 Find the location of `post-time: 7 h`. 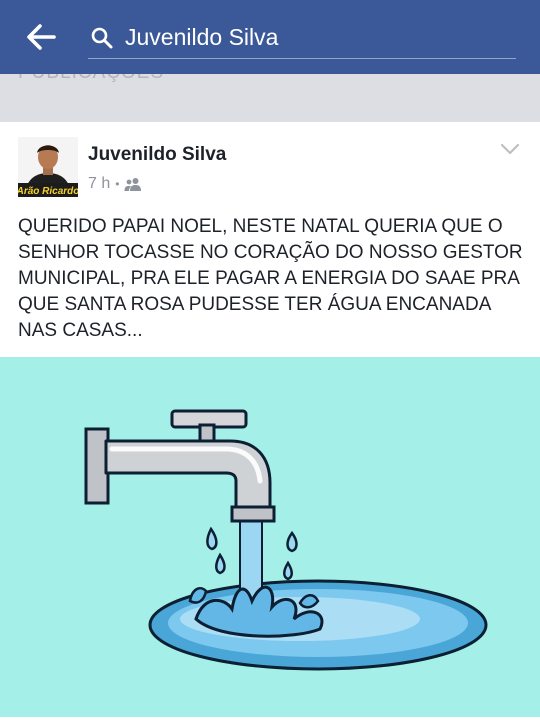

post-time: 7 h is located at coordinates (99, 184).